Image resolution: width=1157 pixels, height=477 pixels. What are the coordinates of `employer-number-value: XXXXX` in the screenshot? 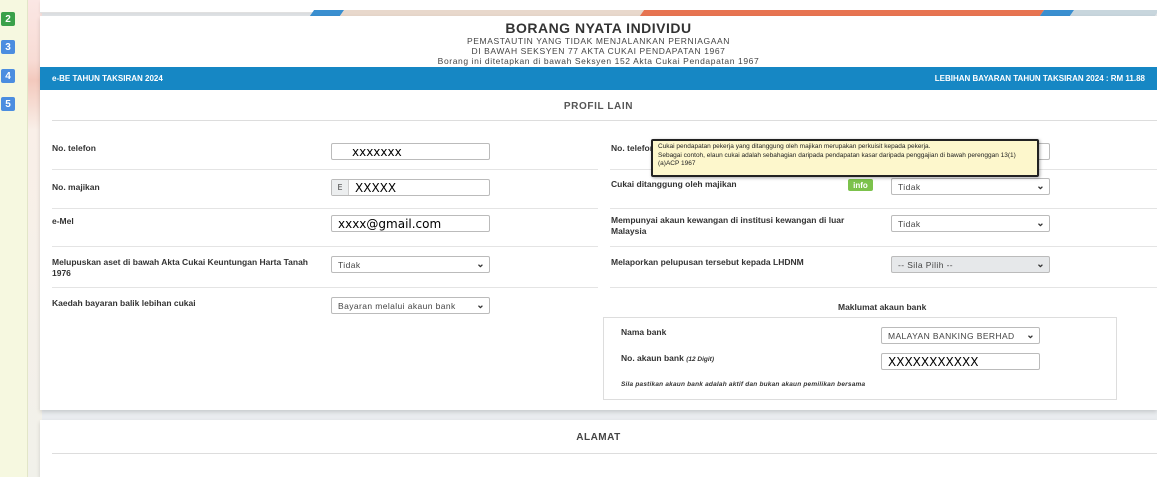 It's located at (376, 187).